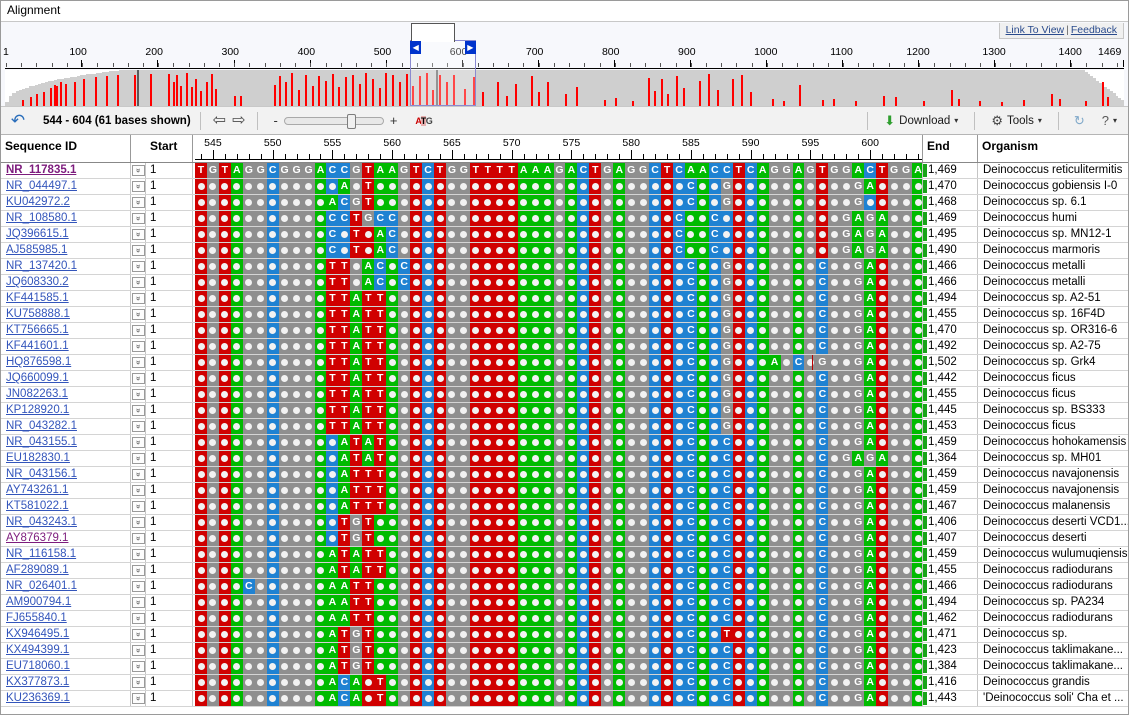 Image resolution: width=1129 pixels, height=715 pixels. What do you see at coordinates (470, 47) in the screenshot?
I see `selection-right-handle: ▶` at bounding box center [470, 47].